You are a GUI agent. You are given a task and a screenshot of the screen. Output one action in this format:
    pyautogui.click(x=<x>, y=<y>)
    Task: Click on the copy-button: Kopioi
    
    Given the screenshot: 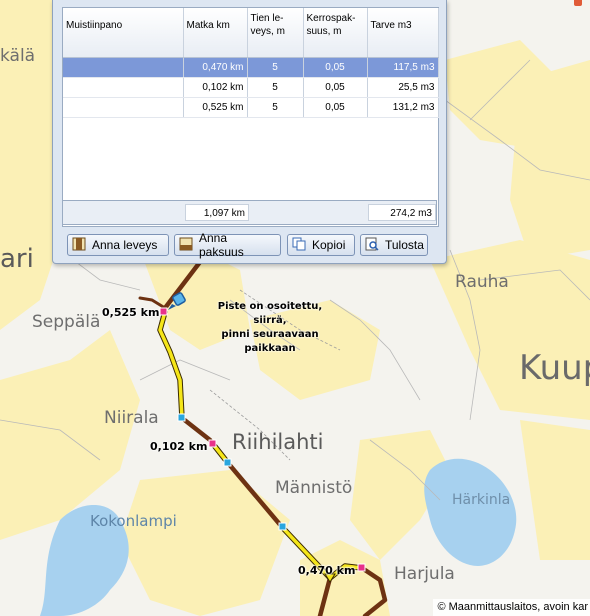 What is the action you would take?
    pyautogui.click(x=321, y=245)
    